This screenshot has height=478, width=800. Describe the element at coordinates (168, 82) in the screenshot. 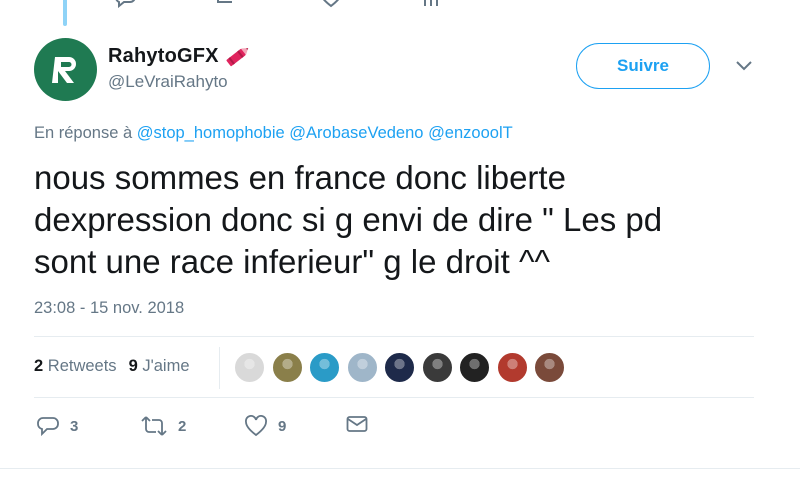

I see `author-handle: @LeVraiRahyto` at that location.